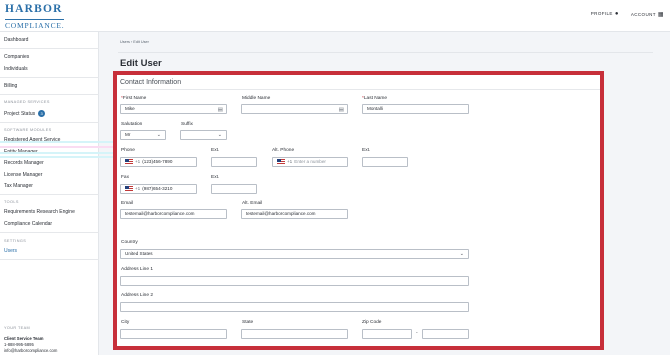  I want to click on alt-phone-ext-label: Ext., so click(366, 150).